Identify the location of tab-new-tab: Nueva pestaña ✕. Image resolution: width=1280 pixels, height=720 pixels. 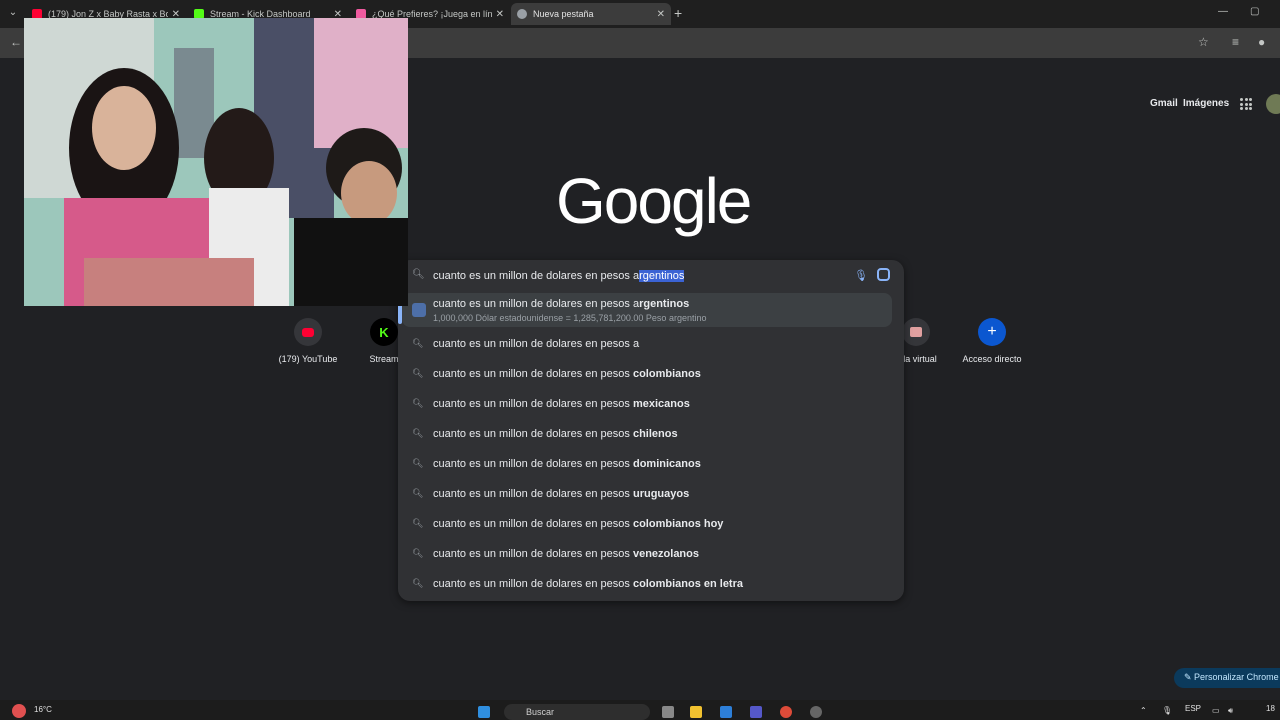
(591, 14).